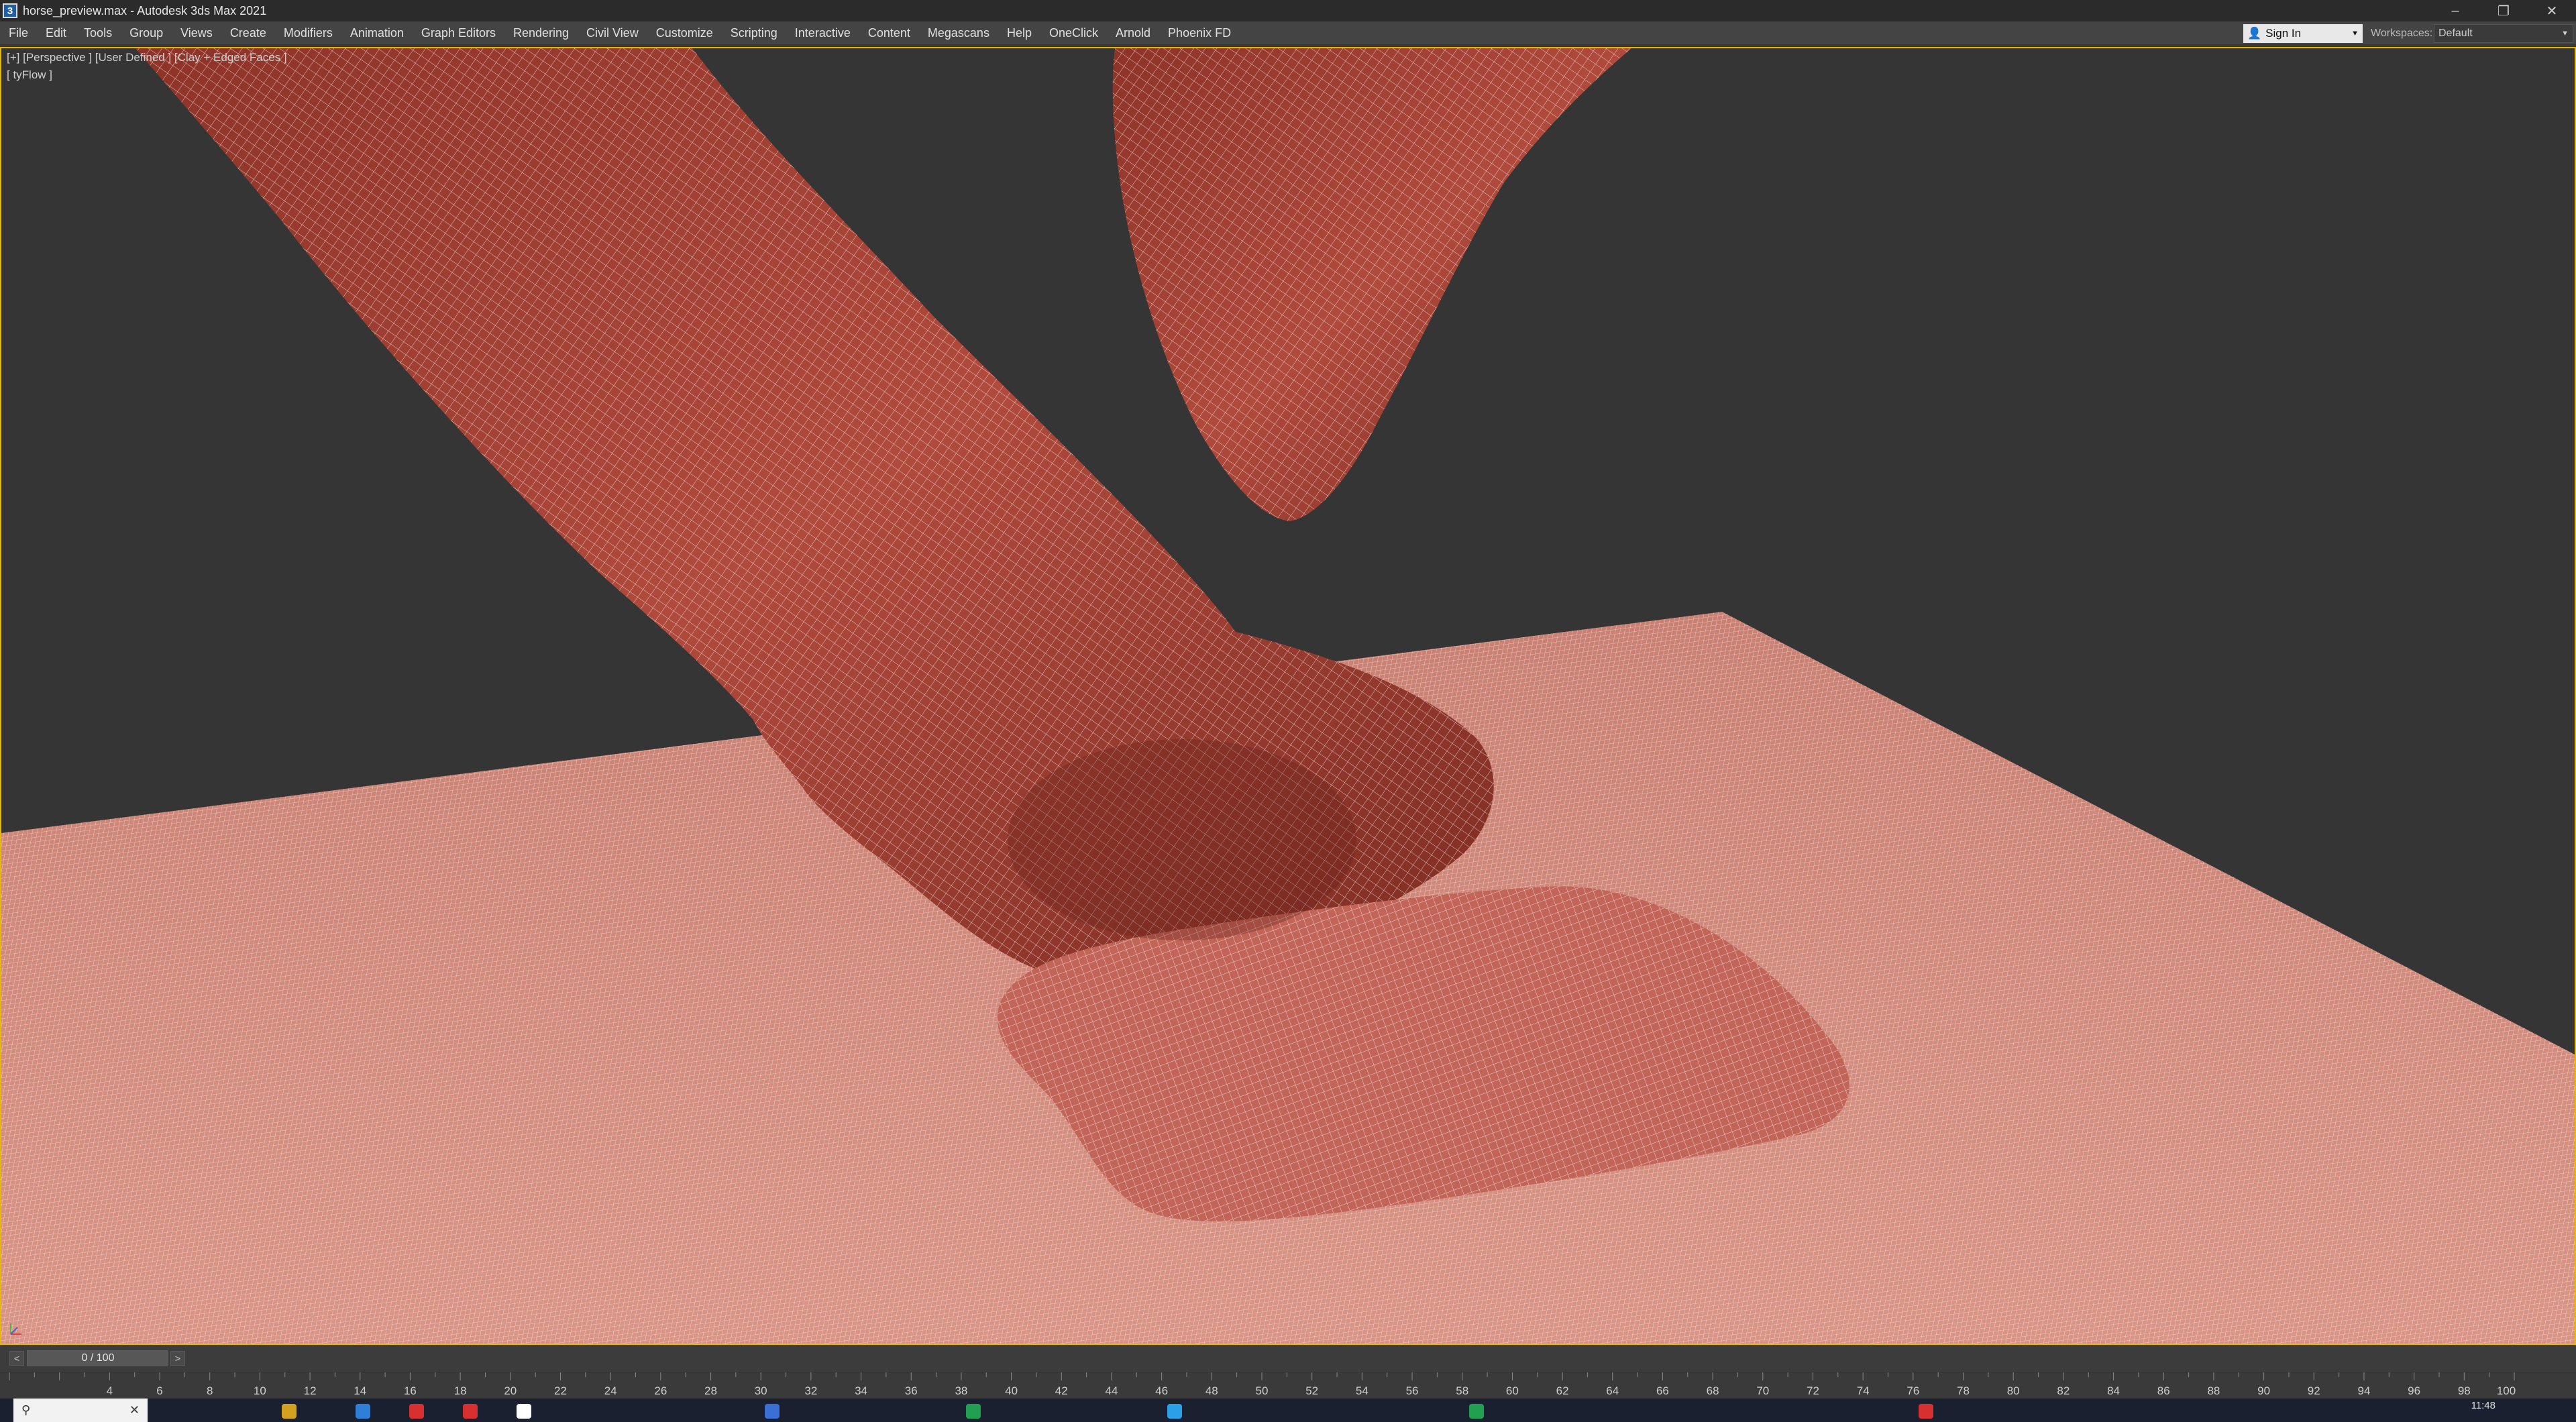 The height and width of the screenshot is (1422, 2576). Describe the element at coordinates (1662, 1390) in the screenshot. I see `ruler-tick-label: 66` at that location.